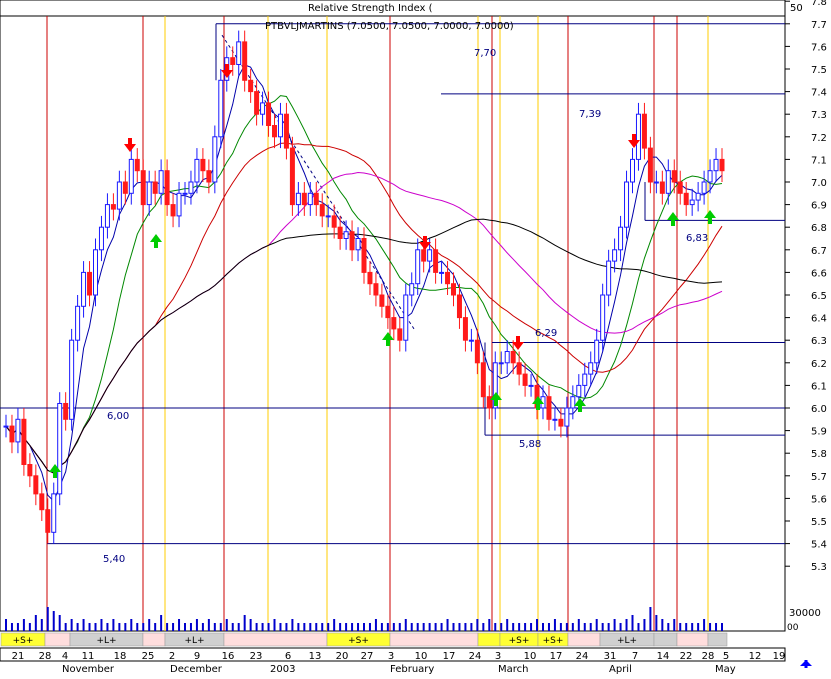  What do you see at coordinates (806, 664) in the screenshot?
I see `scroll-arrow-stem-icon` at bounding box center [806, 664].